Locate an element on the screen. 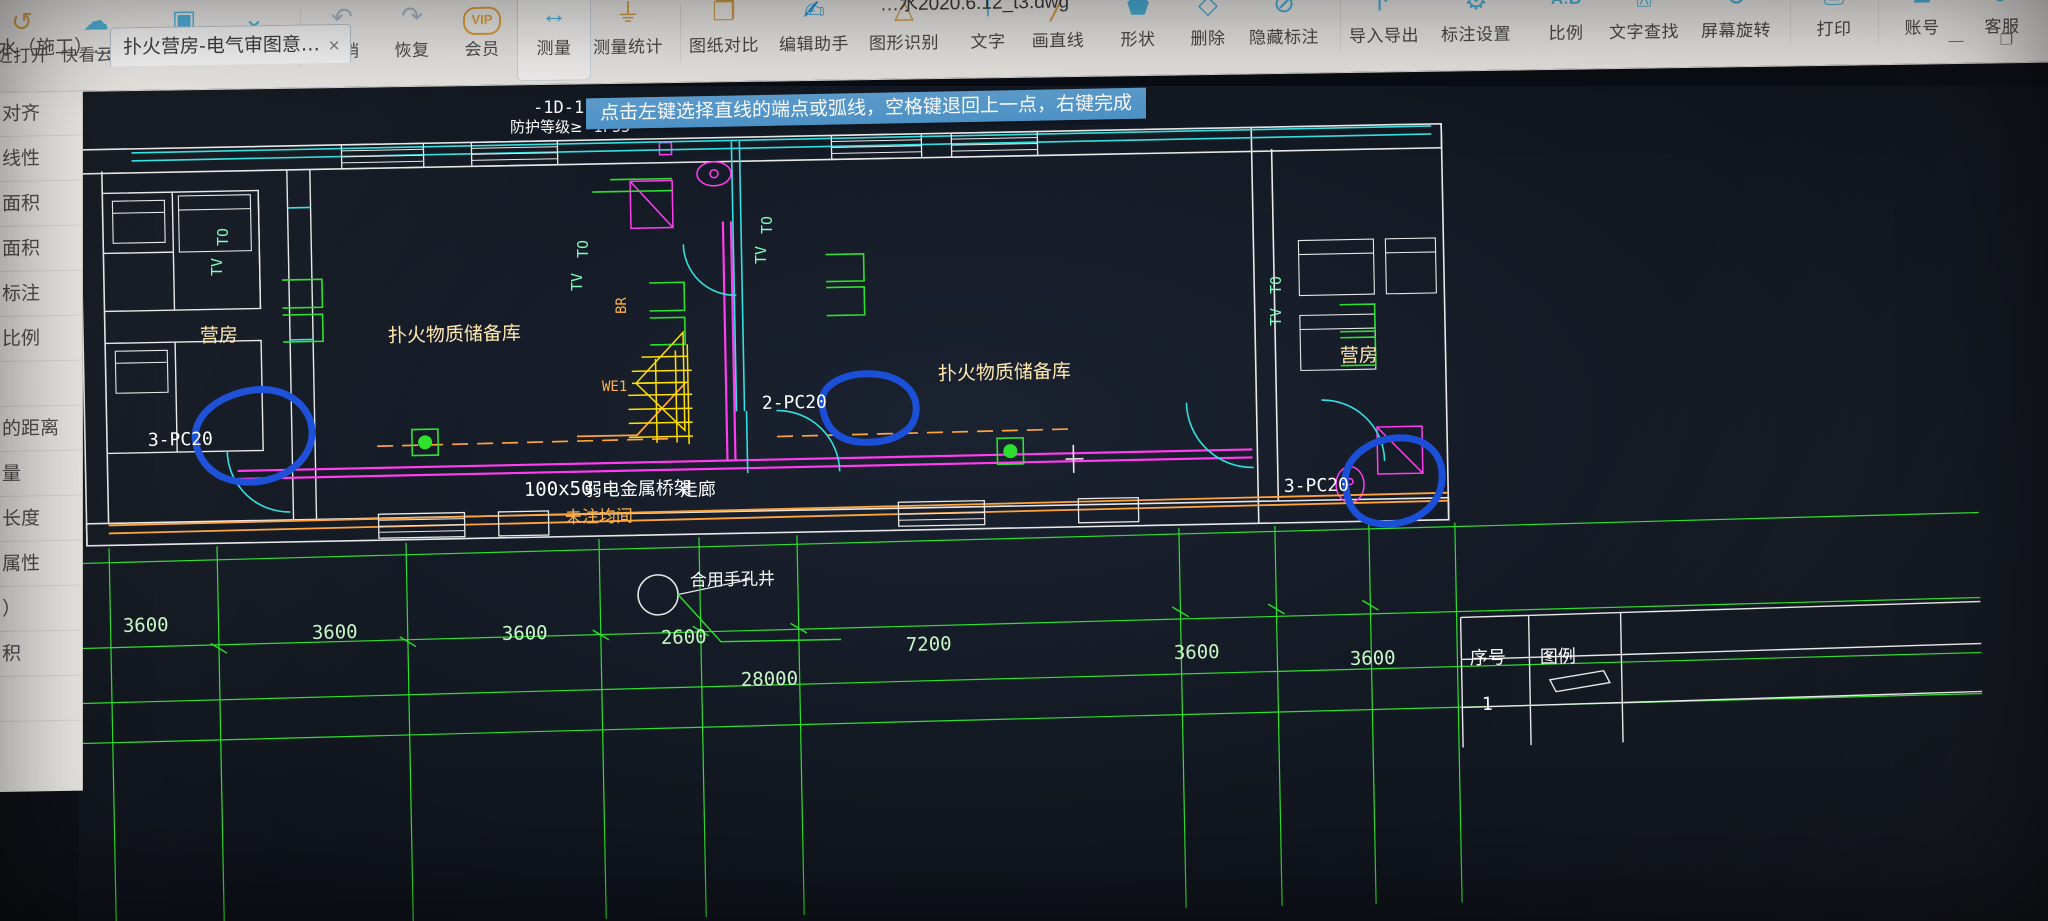 This screenshot has width=2048, height=921. window-controls: — ❐ is located at coordinates (1974, 41).